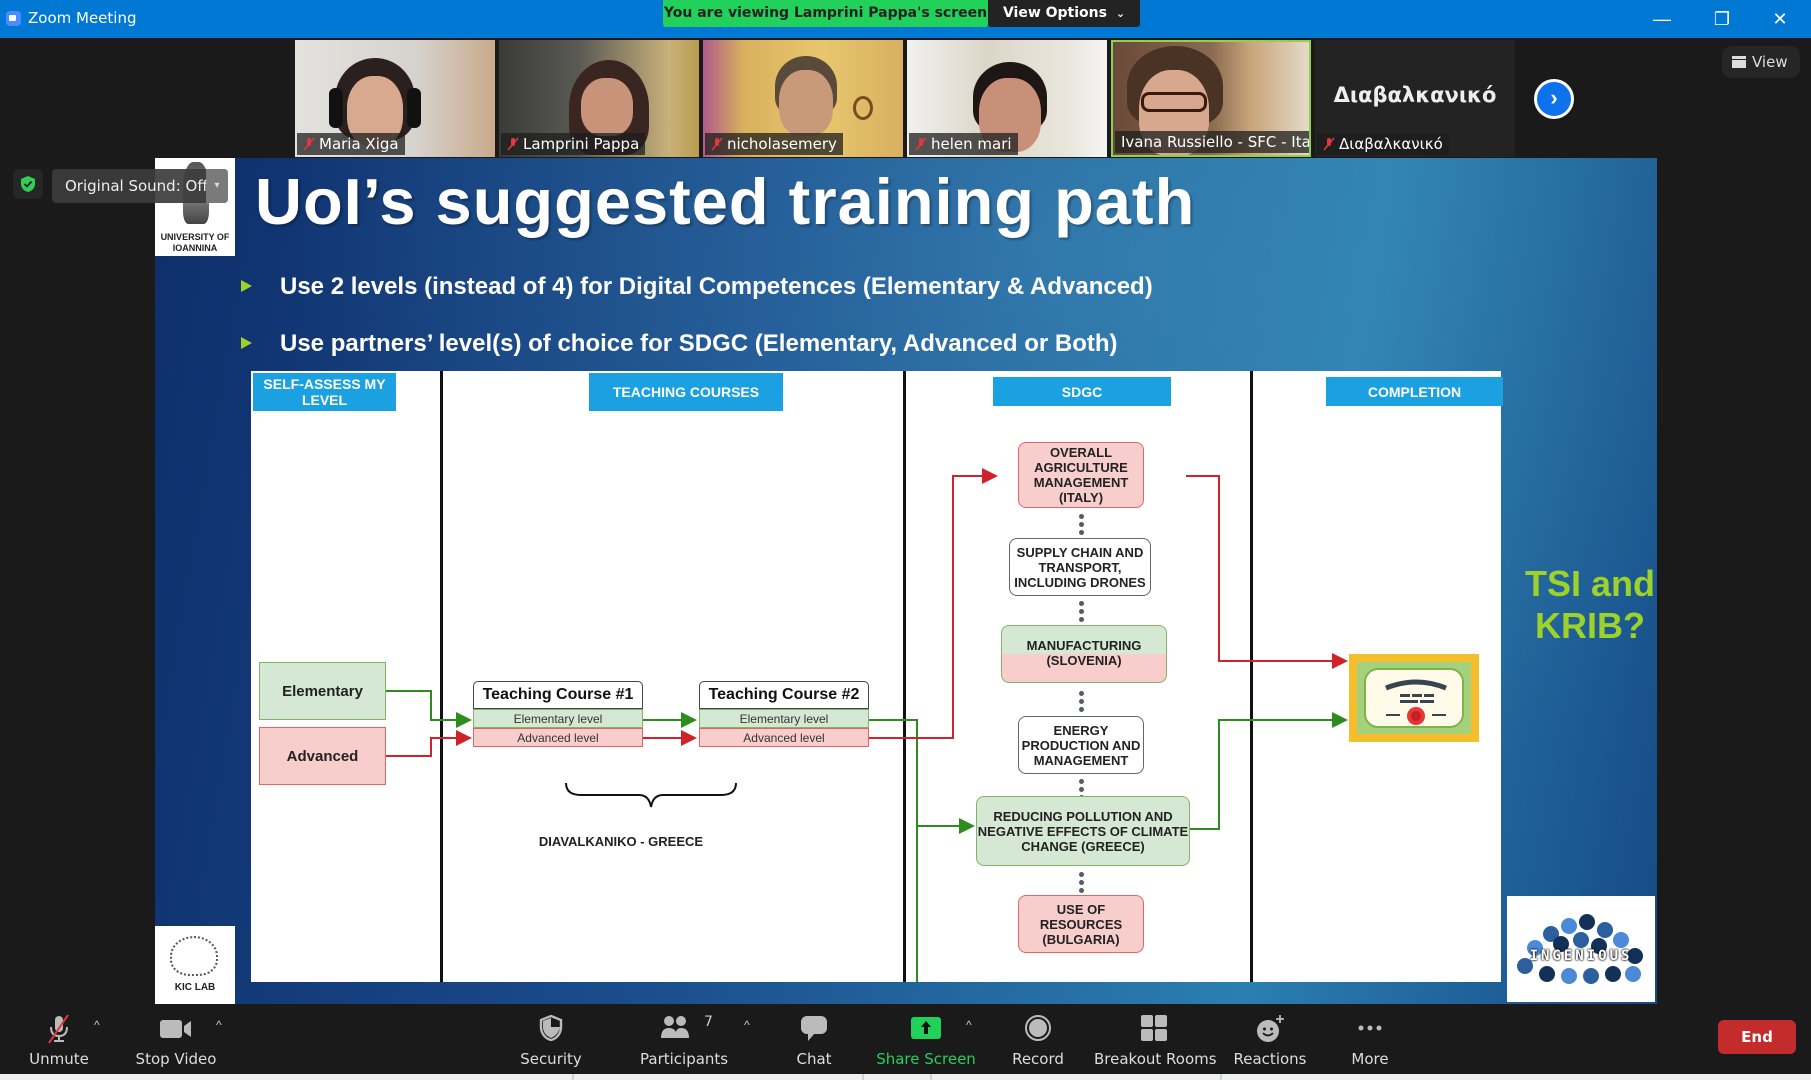 Image resolution: width=1811 pixels, height=1080 pixels. Describe the element at coordinates (784, 695) in the screenshot. I see `course-title: Teaching Course #2` at that location.